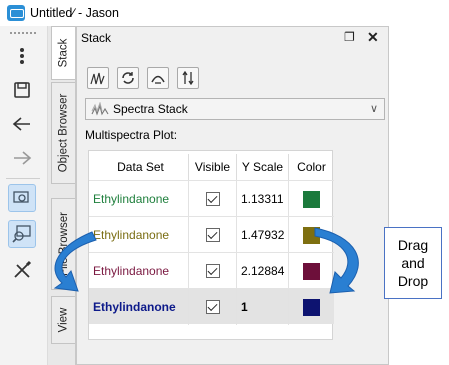 This screenshot has height=365, width=449. What do you see at coordinates (413, 281) in the screenshot?
I see `callout-line-3: Drop` at bounding box center [413, 281].